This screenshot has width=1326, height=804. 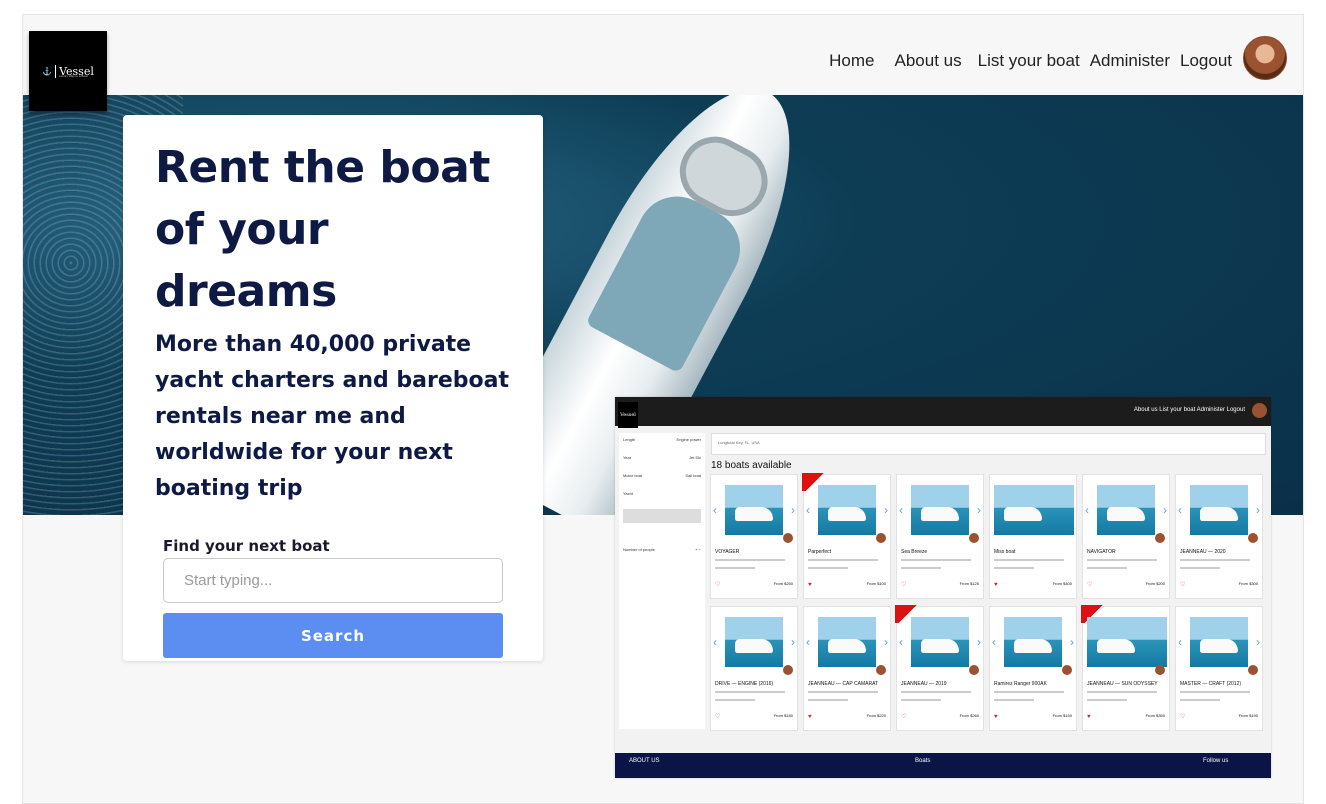 I want to click on preview-logo: Vessel, so click(x=628, y=415).